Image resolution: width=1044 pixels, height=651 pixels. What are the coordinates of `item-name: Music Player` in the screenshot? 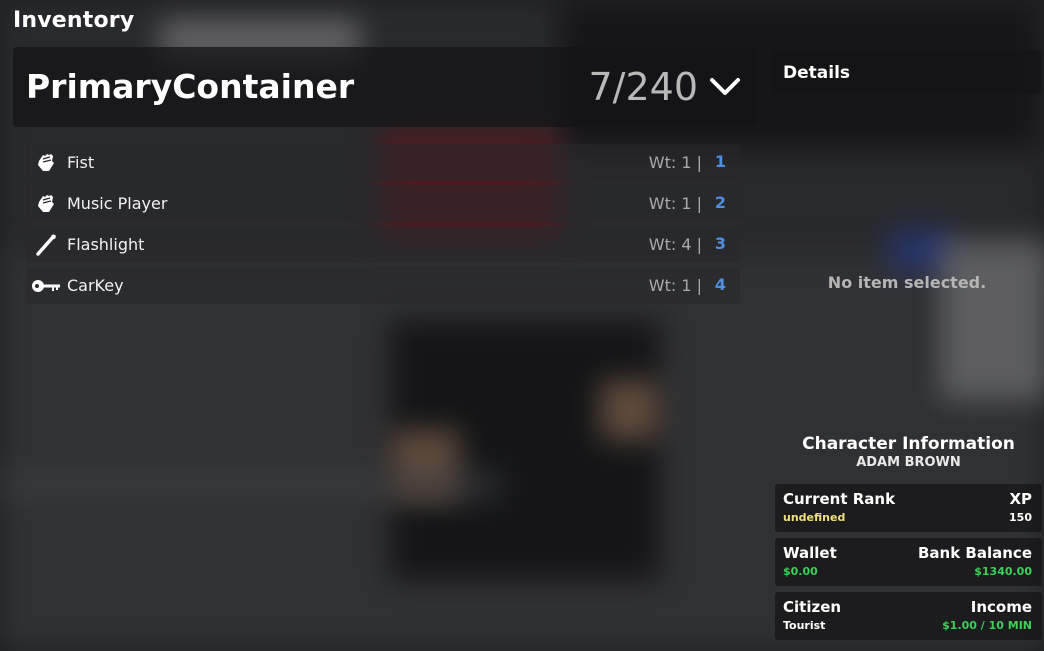 It's located at (117, 203).